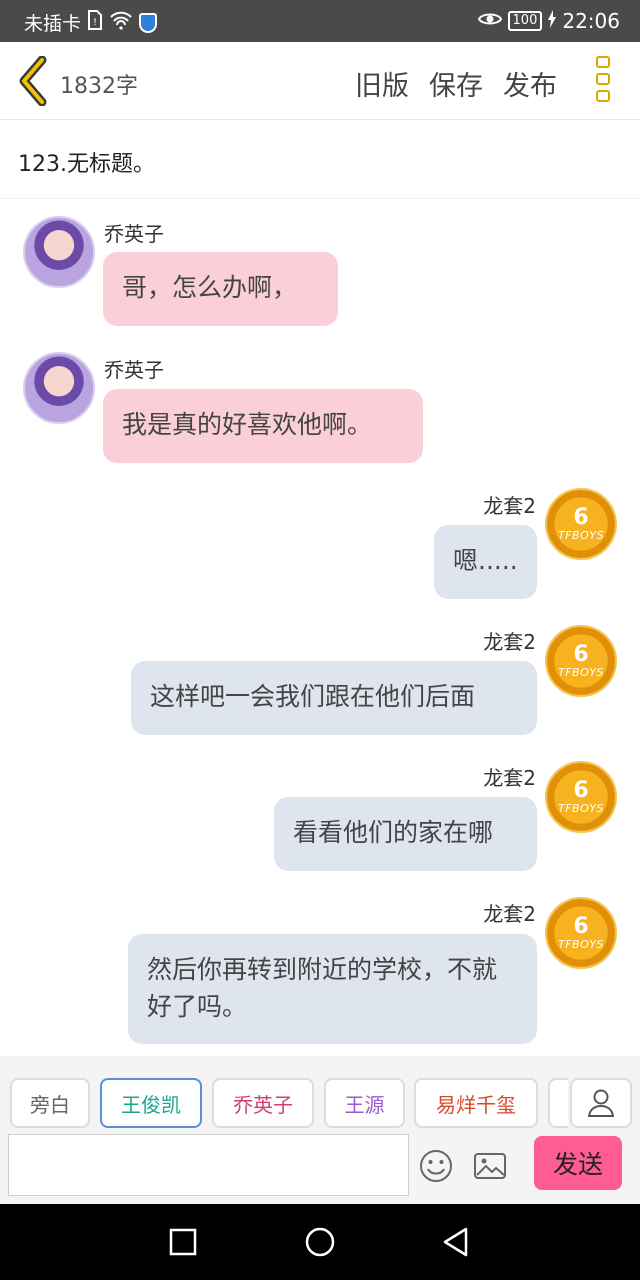 Image resolution: width=640 pixels, height=1280 pixels. Describe the element at coordinates (148, 22) in the screenshot. I see `shield-icon` at that location.